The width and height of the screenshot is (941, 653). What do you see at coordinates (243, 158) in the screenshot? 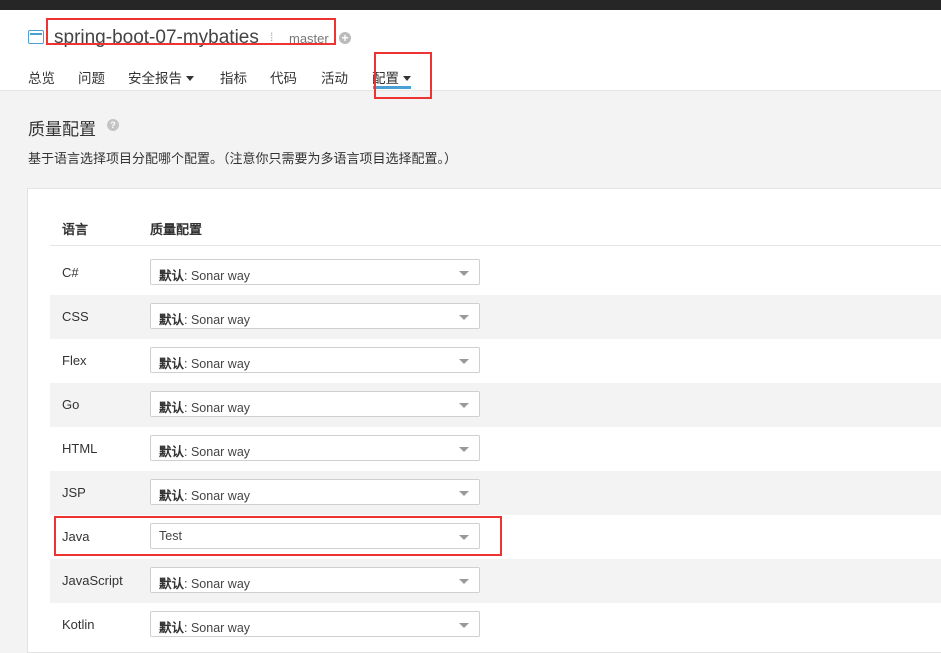
I see `page-description: 基于语言选择项目分配哪个配置。（注意你只需要为多语言项目选择配置。）` at bounding box center [243, 158].